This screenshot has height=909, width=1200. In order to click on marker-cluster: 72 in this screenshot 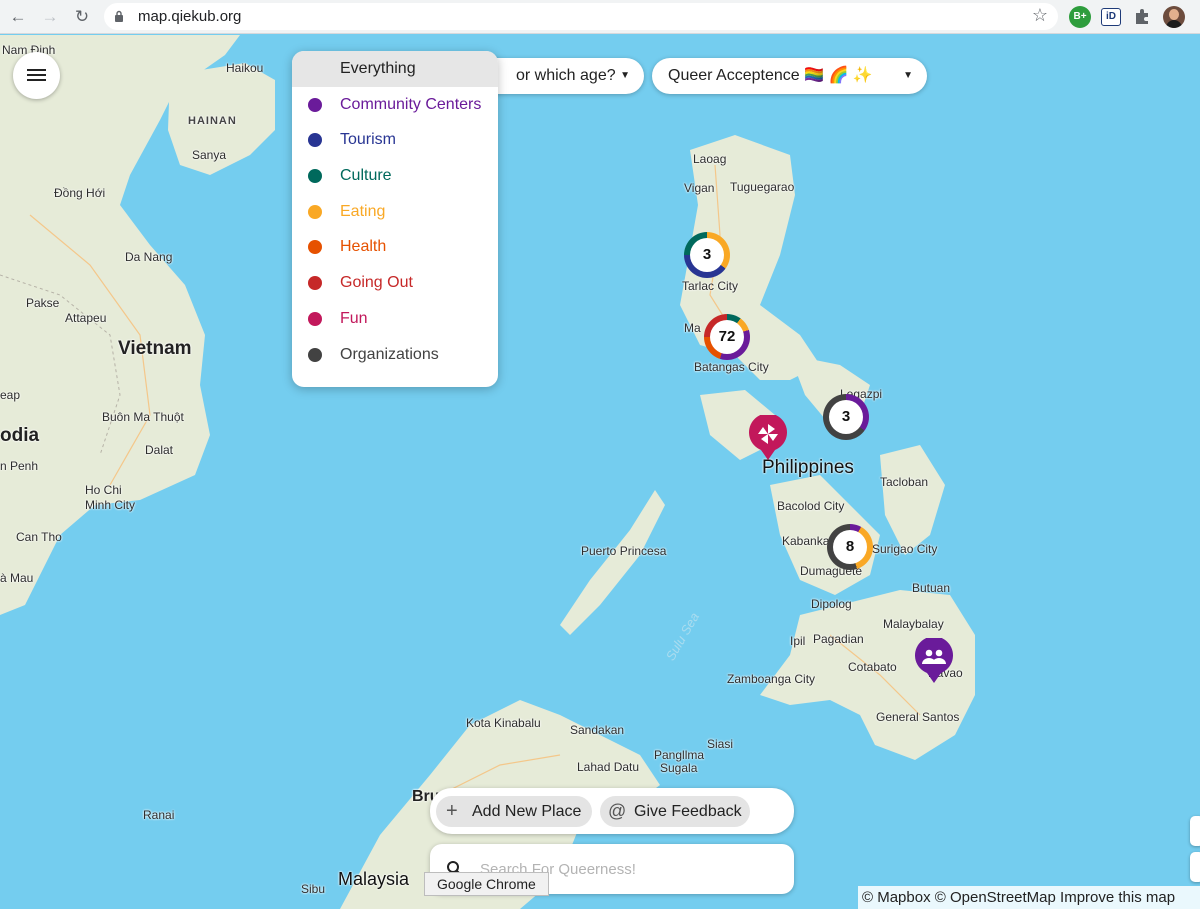, I will do `click(727, 337)`.